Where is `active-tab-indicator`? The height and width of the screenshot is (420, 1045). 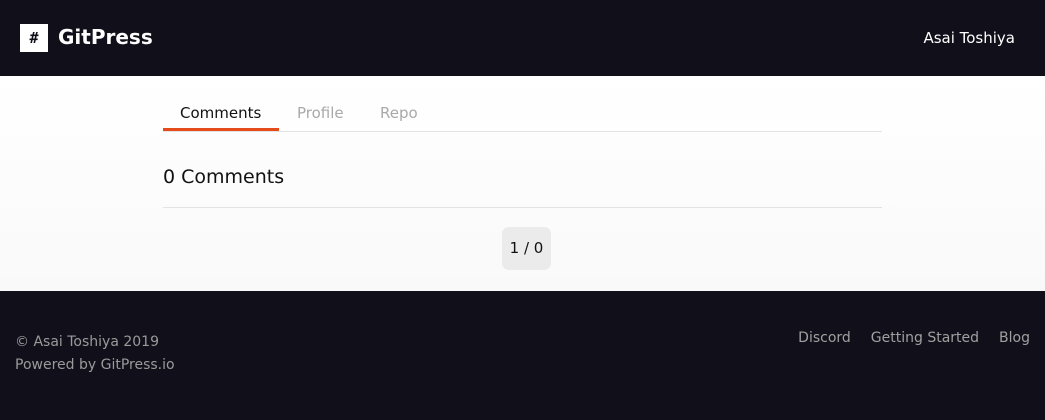 active-tab-indicator is located at coordinates (221, 129).